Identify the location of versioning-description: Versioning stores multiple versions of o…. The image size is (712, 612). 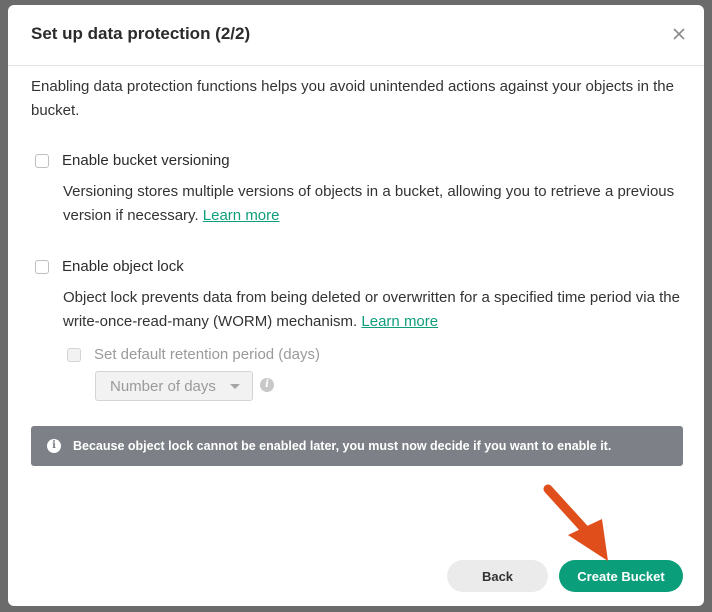
(379, 204).